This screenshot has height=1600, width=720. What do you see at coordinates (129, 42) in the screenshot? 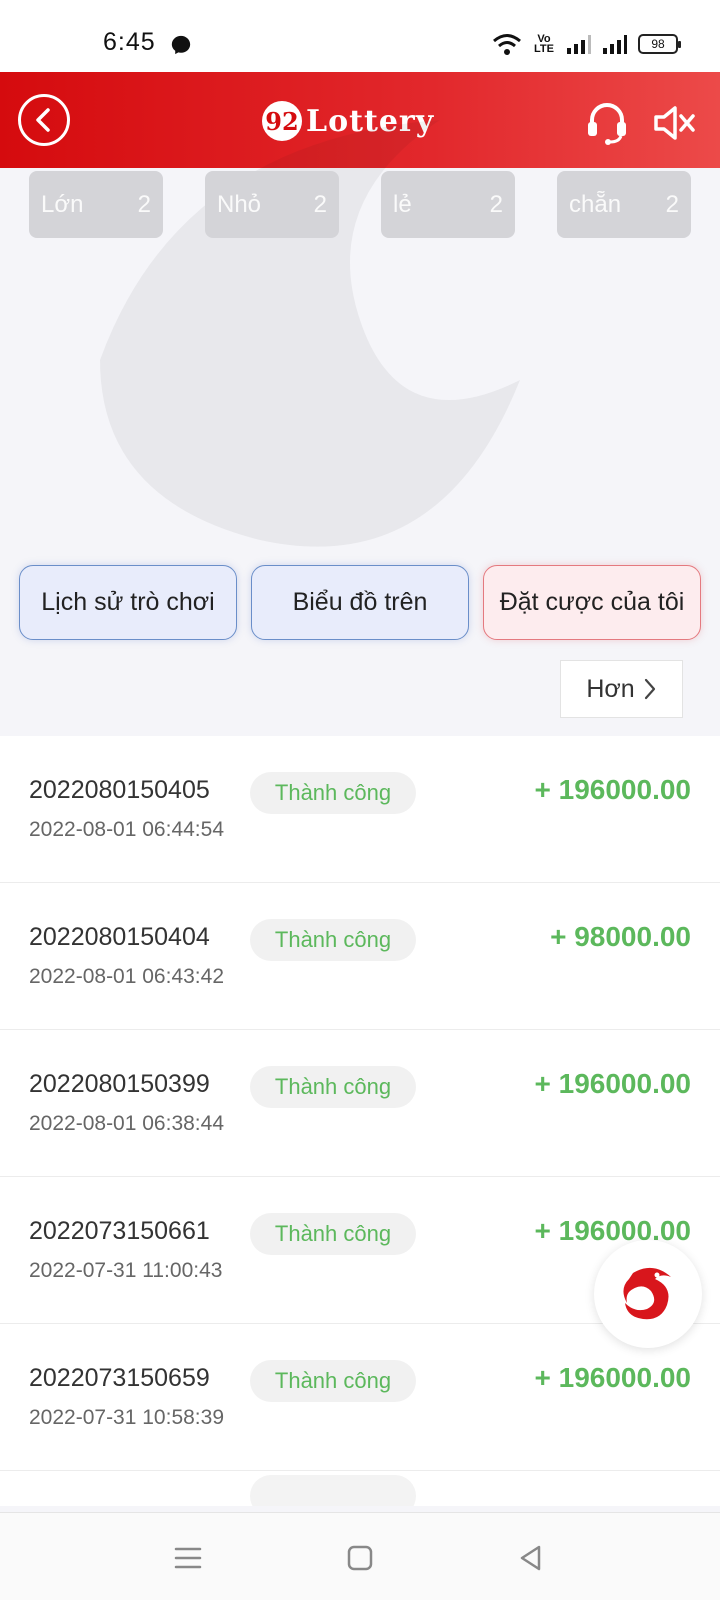
I see `status-time: 6:45` at bounding box center [129, 42].